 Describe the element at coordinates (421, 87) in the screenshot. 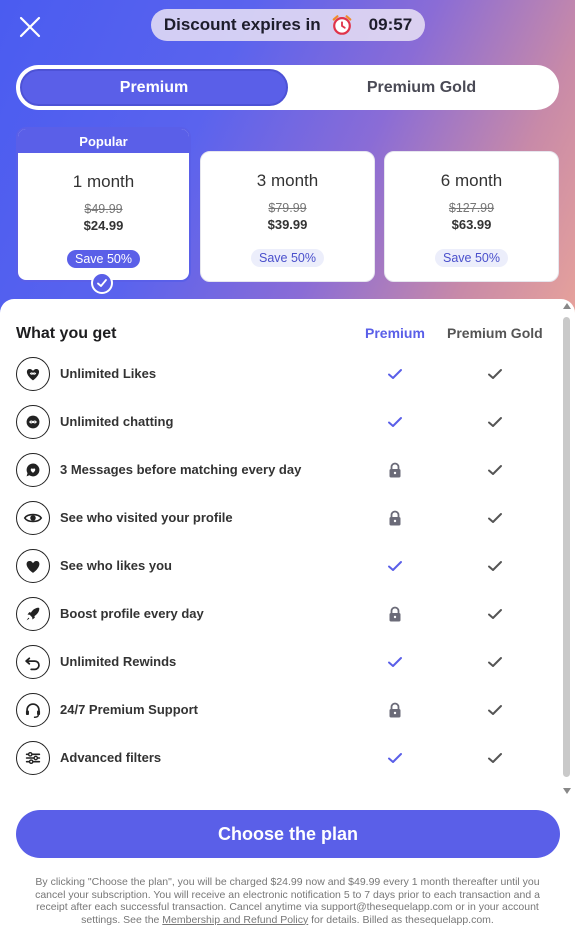

I see `tab-premium-gold: Premium Gold` at that location.